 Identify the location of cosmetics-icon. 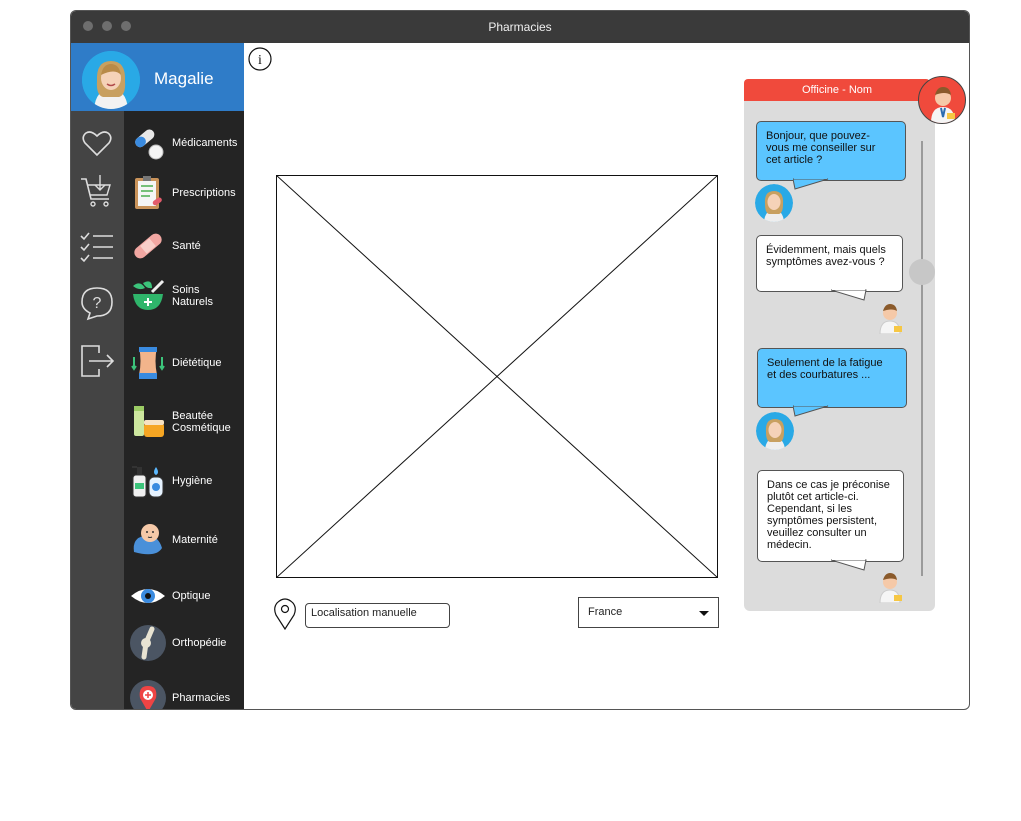
(149, 421).